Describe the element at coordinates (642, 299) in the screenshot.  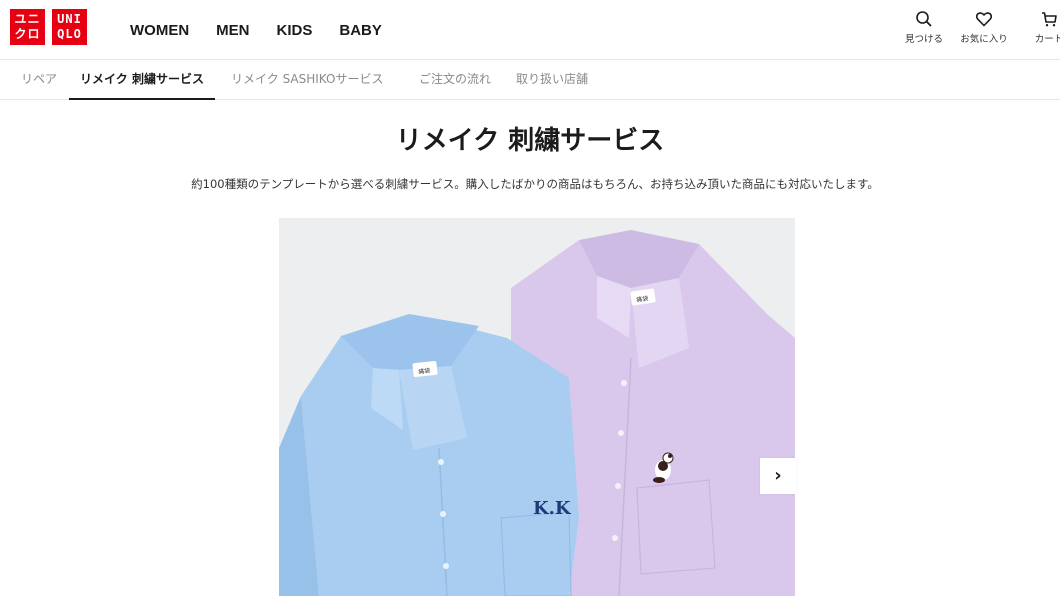
I see `lavender-shirt-tag: 痛袋` at that location.